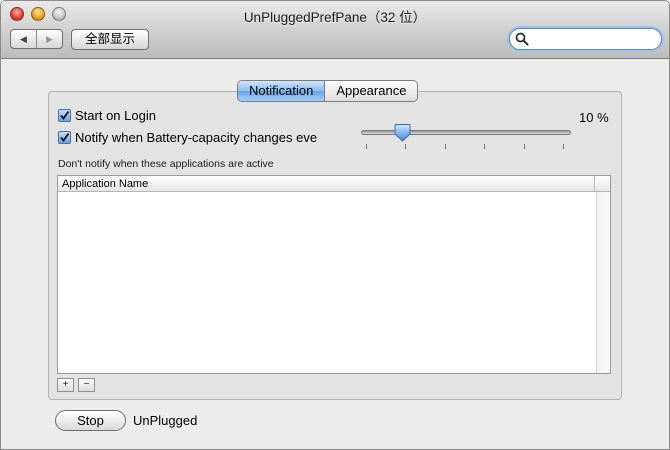  I want to click on start-on-login-checkbox: Start on Login, so click(107, 115).